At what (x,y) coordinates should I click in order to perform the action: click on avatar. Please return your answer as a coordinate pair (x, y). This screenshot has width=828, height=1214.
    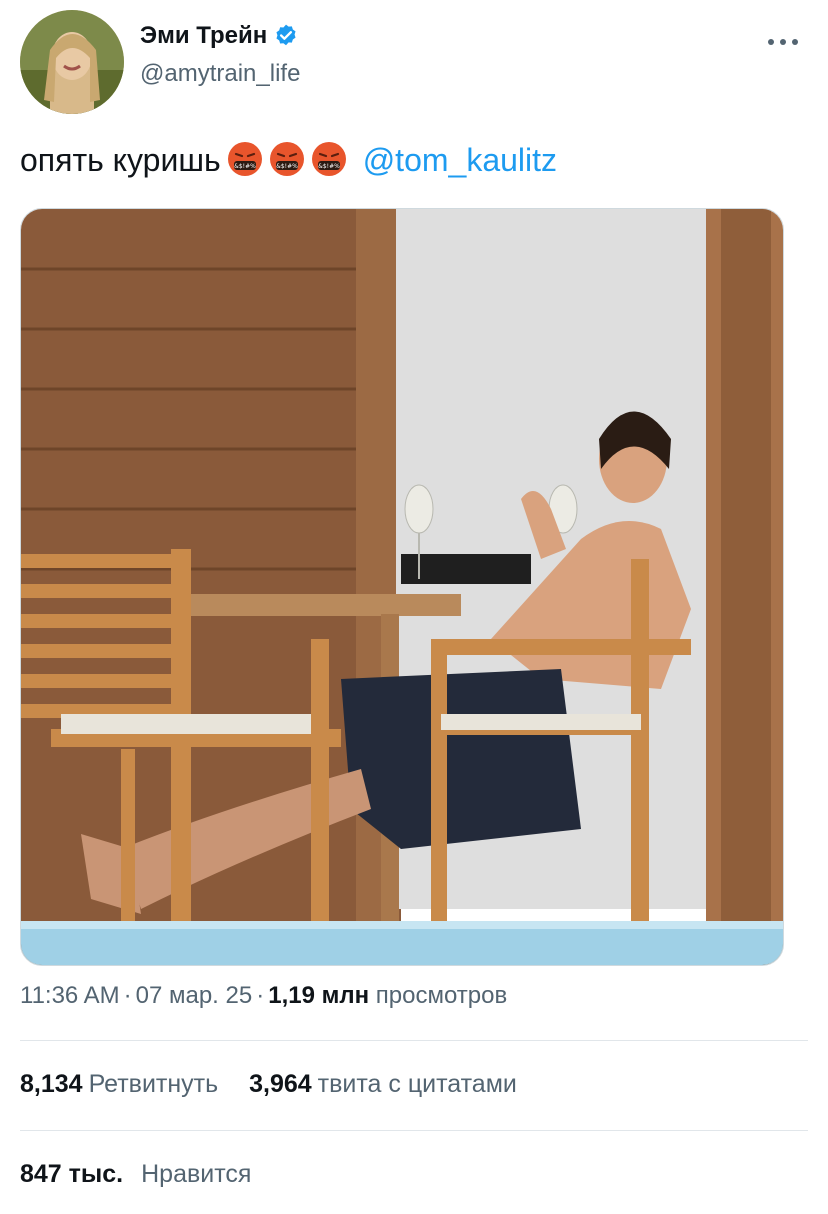
    Looking at the image, I should click on (72, 62).